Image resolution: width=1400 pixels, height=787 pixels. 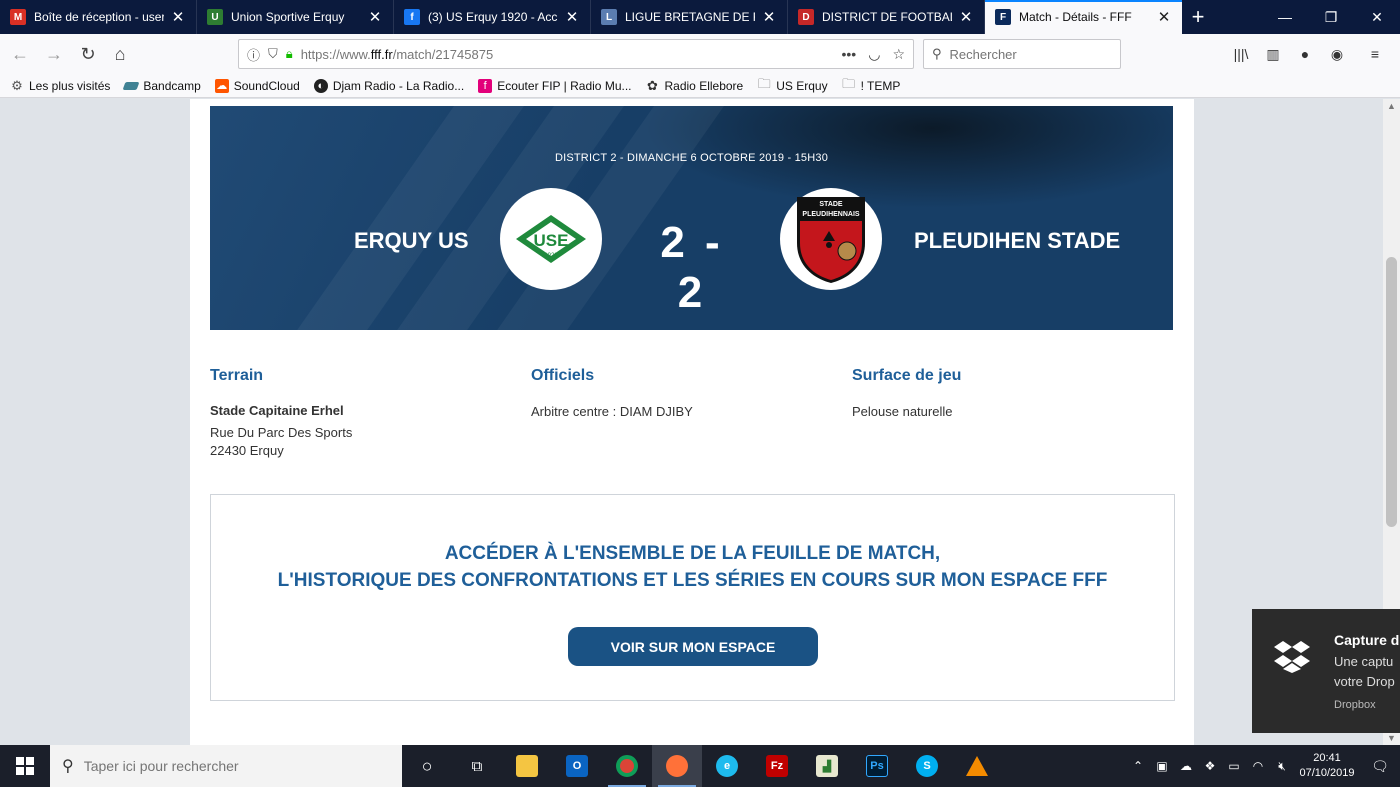 I want to click on surface-section: Surface de jeu Pelouse naturelle, so click(x=1002, y=394).